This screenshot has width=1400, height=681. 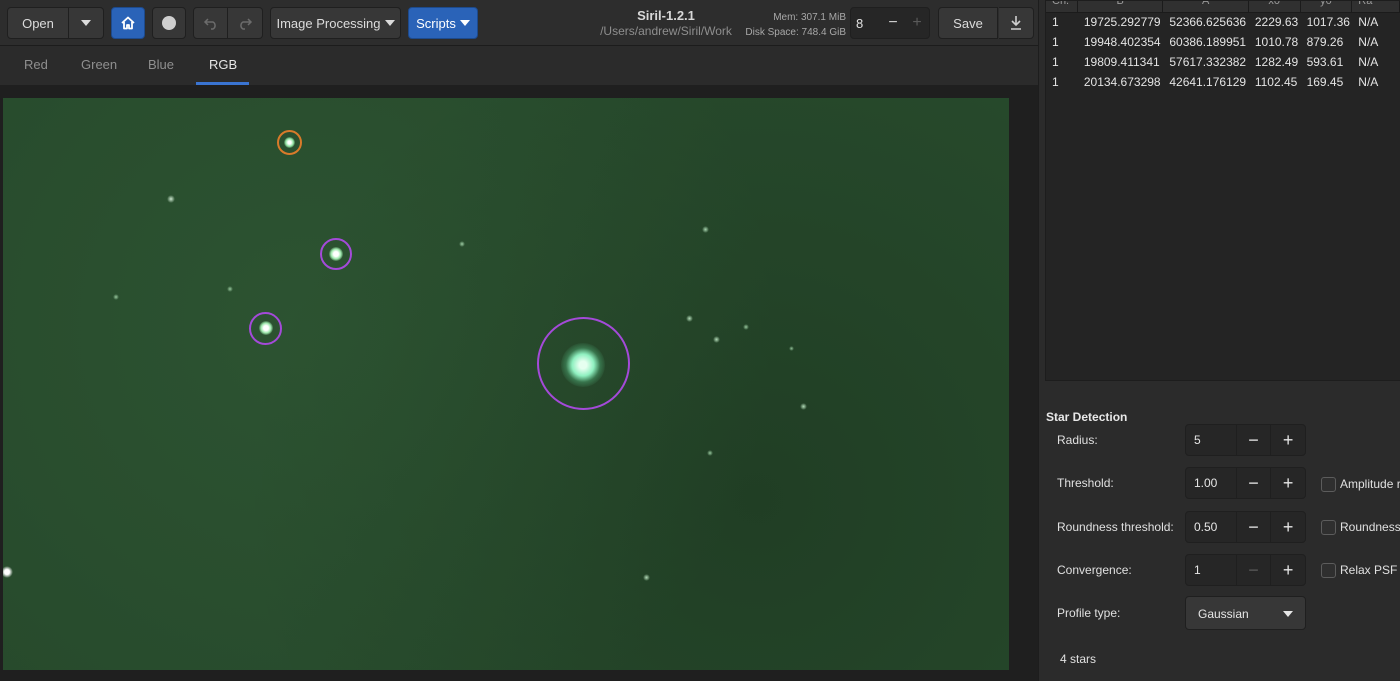 I want to click on threshold-value: 1.00, so click(x=1211, y=483).